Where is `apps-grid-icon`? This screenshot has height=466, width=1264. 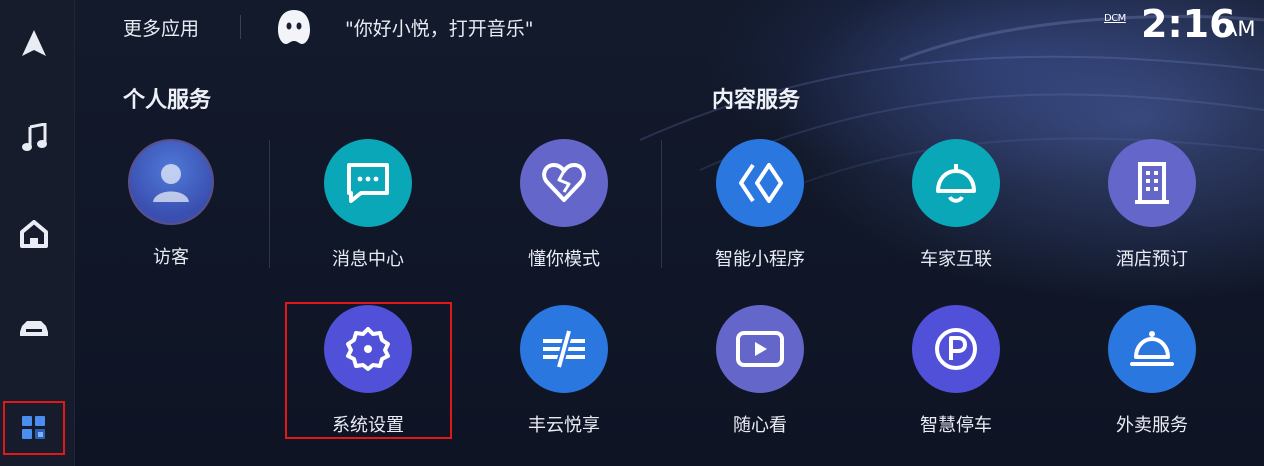 apps-grid-icon is located at coordinates (33, 427).